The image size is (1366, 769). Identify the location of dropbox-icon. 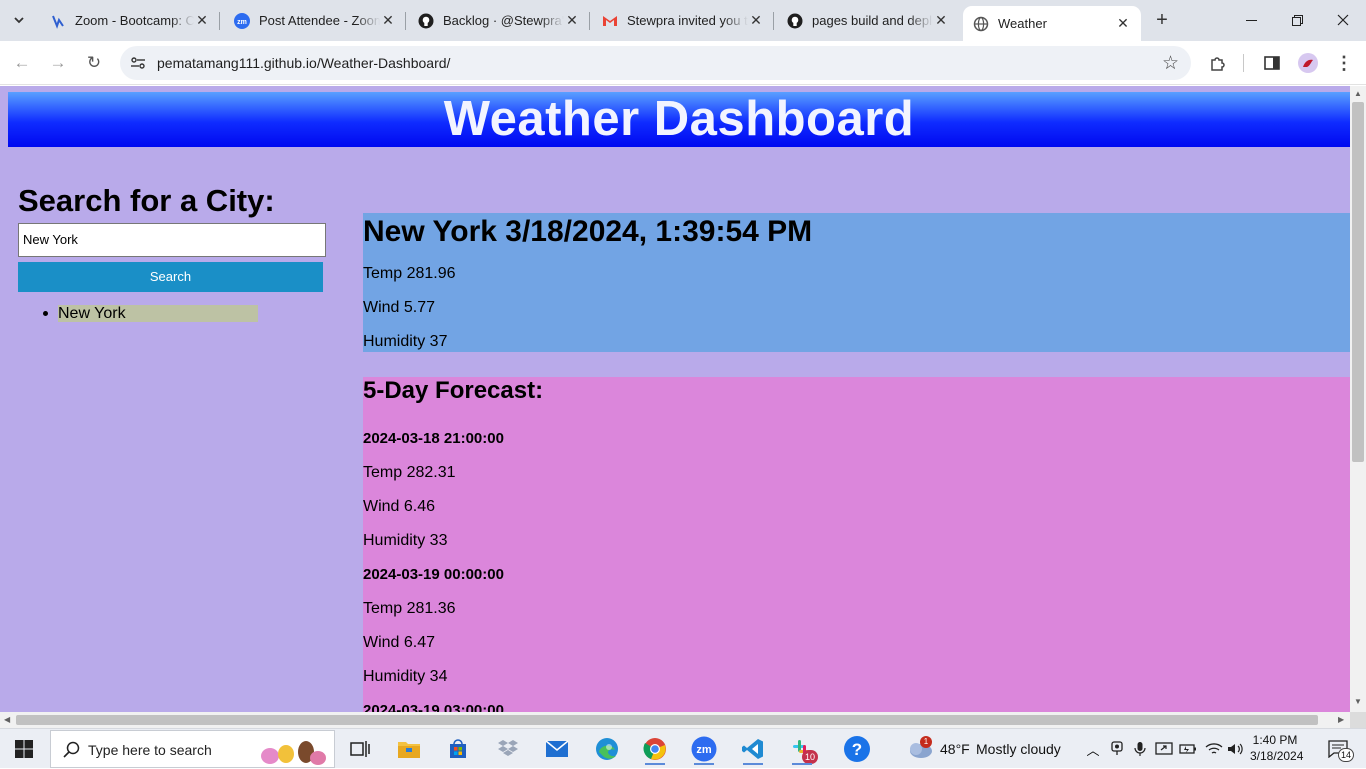
(508, 748).